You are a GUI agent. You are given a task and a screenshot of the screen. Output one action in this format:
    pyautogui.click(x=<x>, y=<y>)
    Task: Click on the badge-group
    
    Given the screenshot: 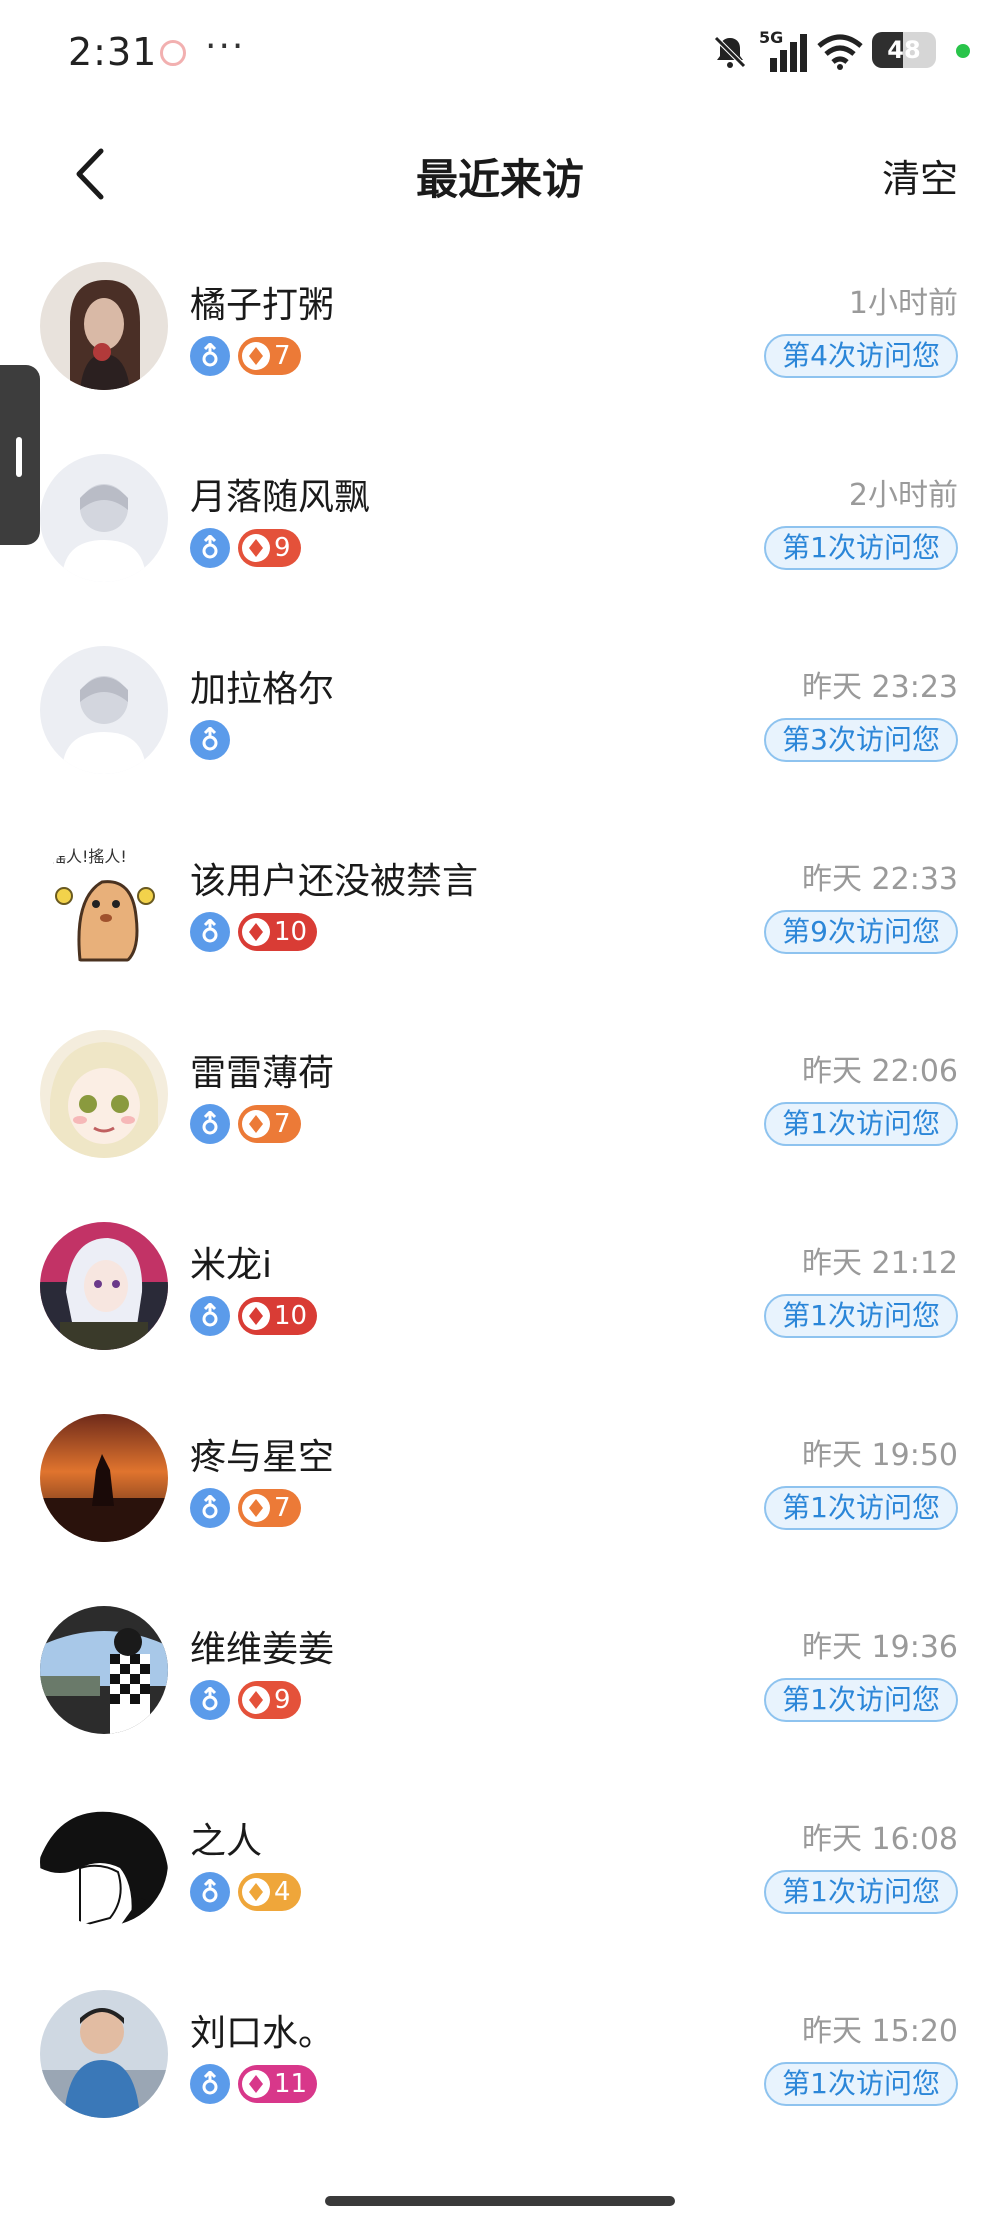 What is the action you would take?
    pyautogui.click(x=214, y=740)
    